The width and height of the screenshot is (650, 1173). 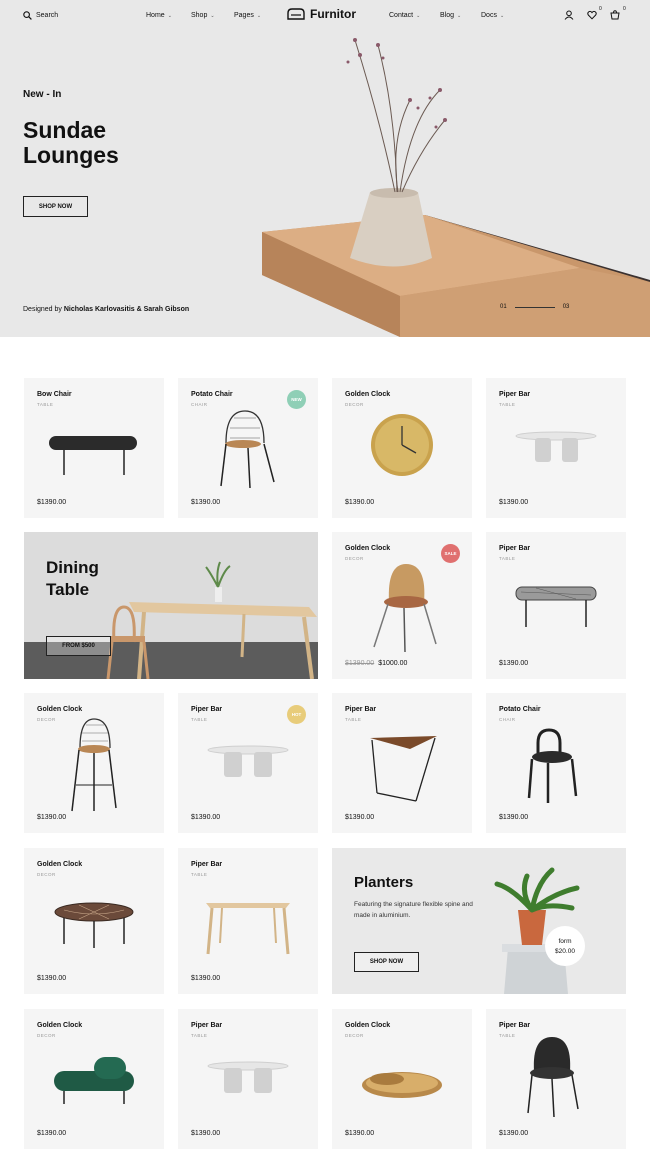 I want to click on logo-text: Furnitor, so click(x=333, y=14).